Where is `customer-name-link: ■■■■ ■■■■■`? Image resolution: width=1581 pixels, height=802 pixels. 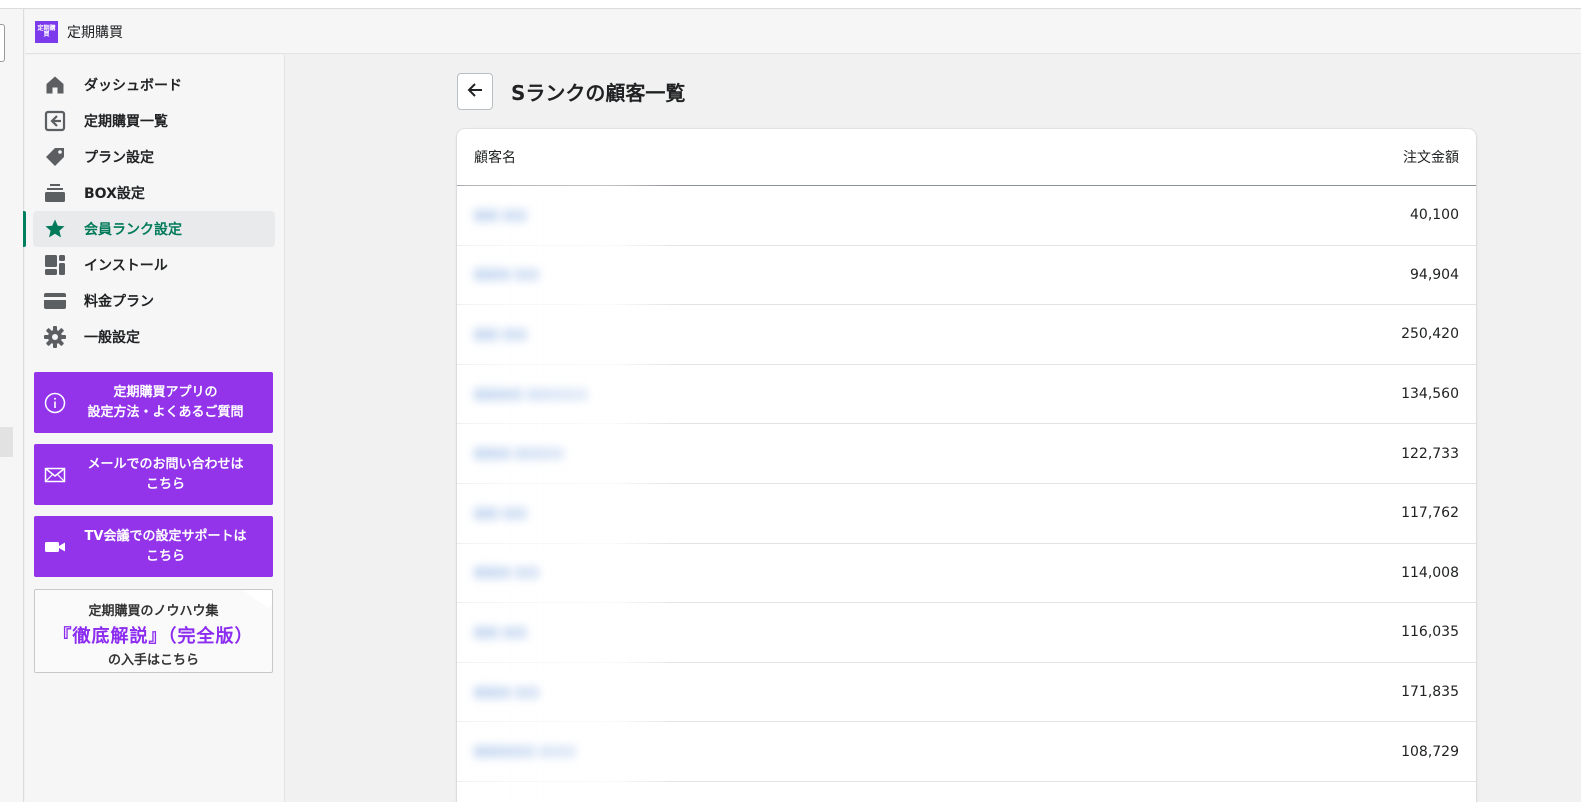
customer-name-link: ■■■■ ■■■■■ is located at coordinates (531, 394).